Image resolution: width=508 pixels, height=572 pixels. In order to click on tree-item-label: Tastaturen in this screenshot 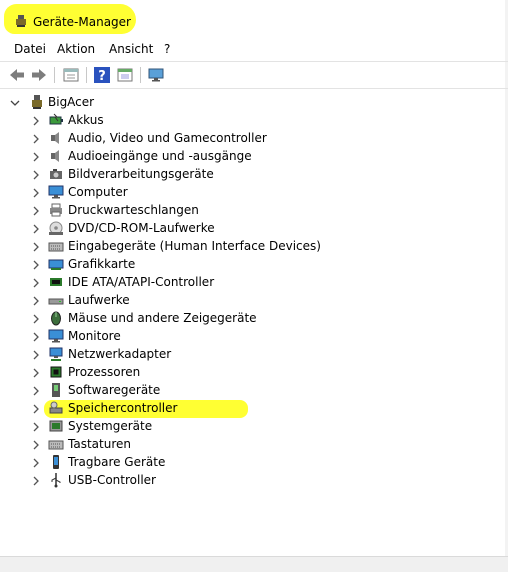, I will do `click(99, 444)`.